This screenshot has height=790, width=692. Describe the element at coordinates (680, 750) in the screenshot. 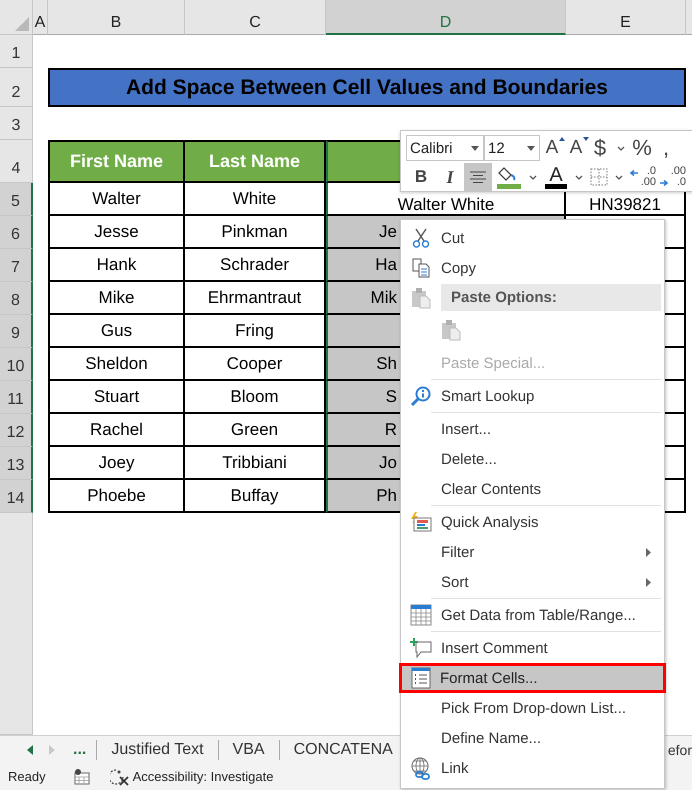

I see `sheet-tab: efor` at that location.